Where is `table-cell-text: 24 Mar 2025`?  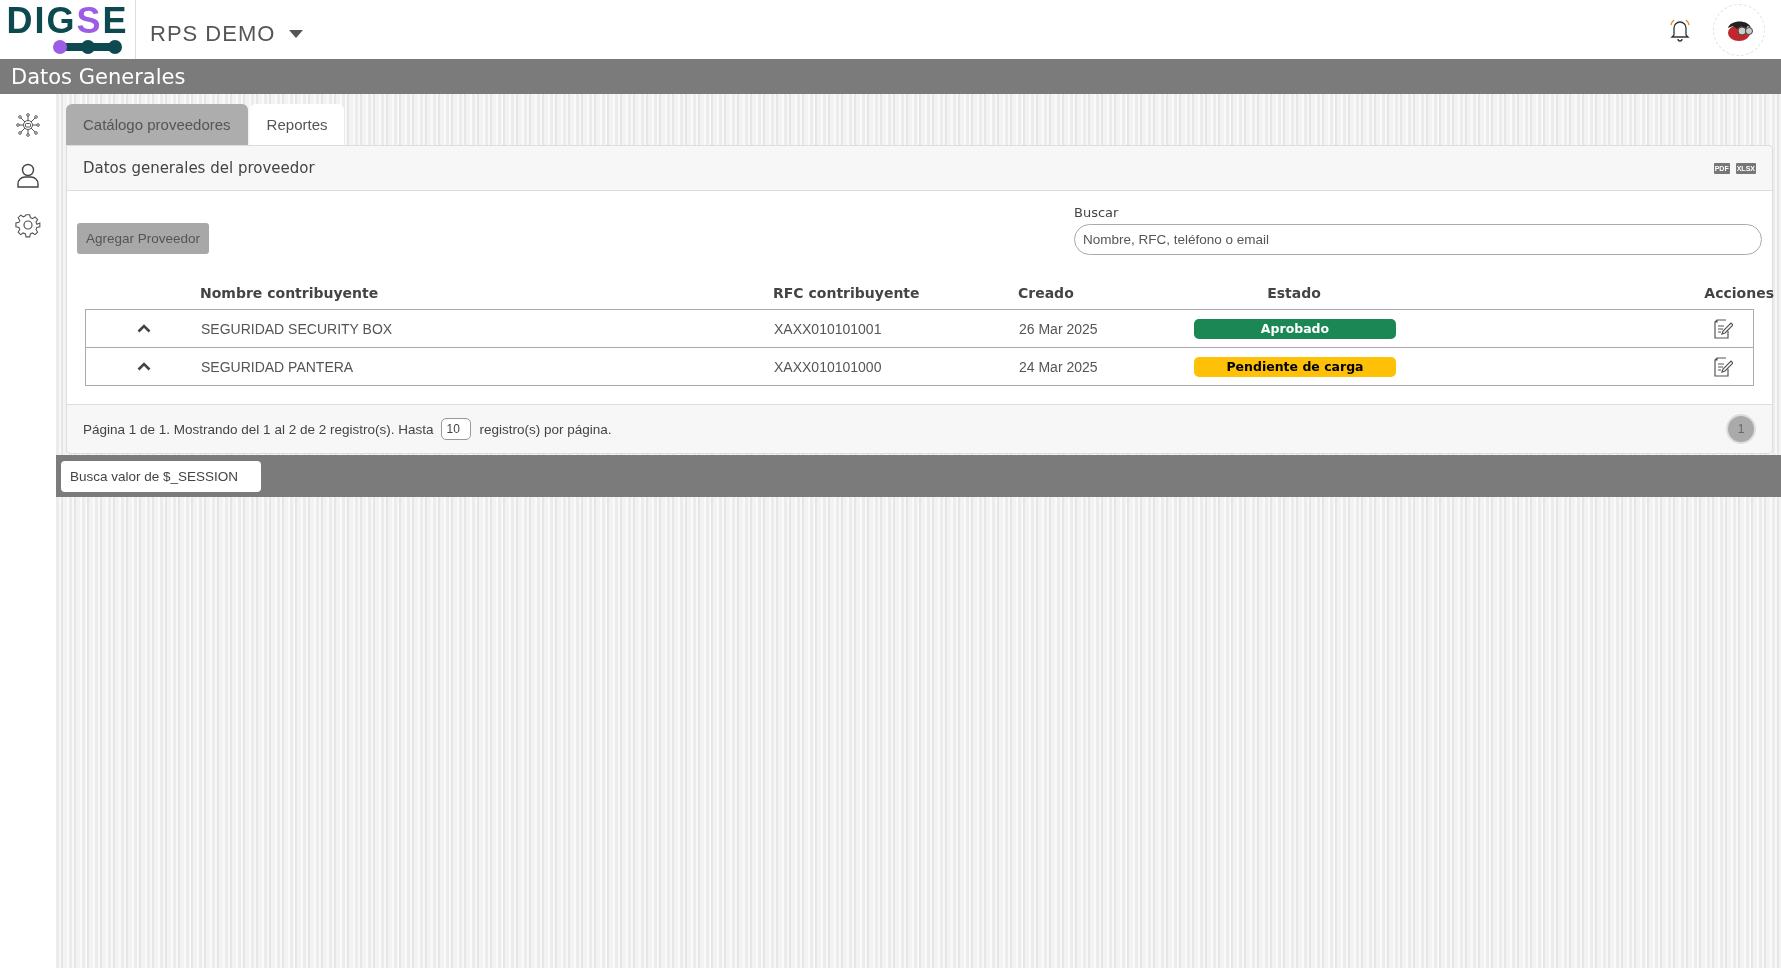
table-cell-text: 24 Mar 2025 is located at coordinates (1059, 366).